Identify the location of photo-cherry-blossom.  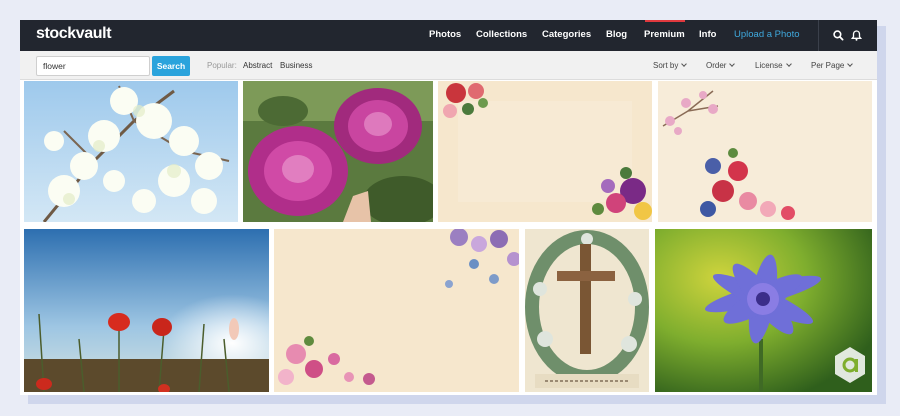
(131, 151).